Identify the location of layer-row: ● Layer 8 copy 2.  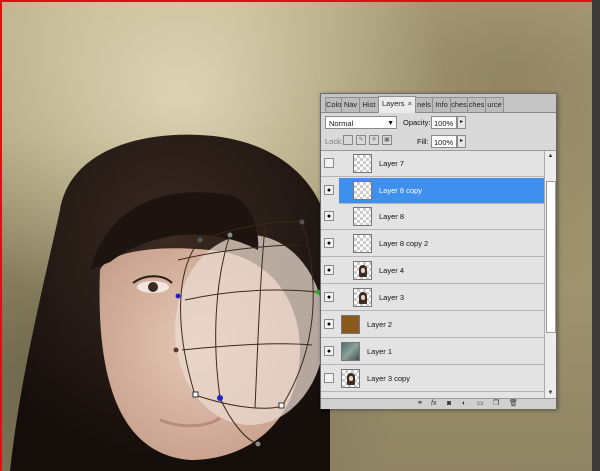
(432, 244).